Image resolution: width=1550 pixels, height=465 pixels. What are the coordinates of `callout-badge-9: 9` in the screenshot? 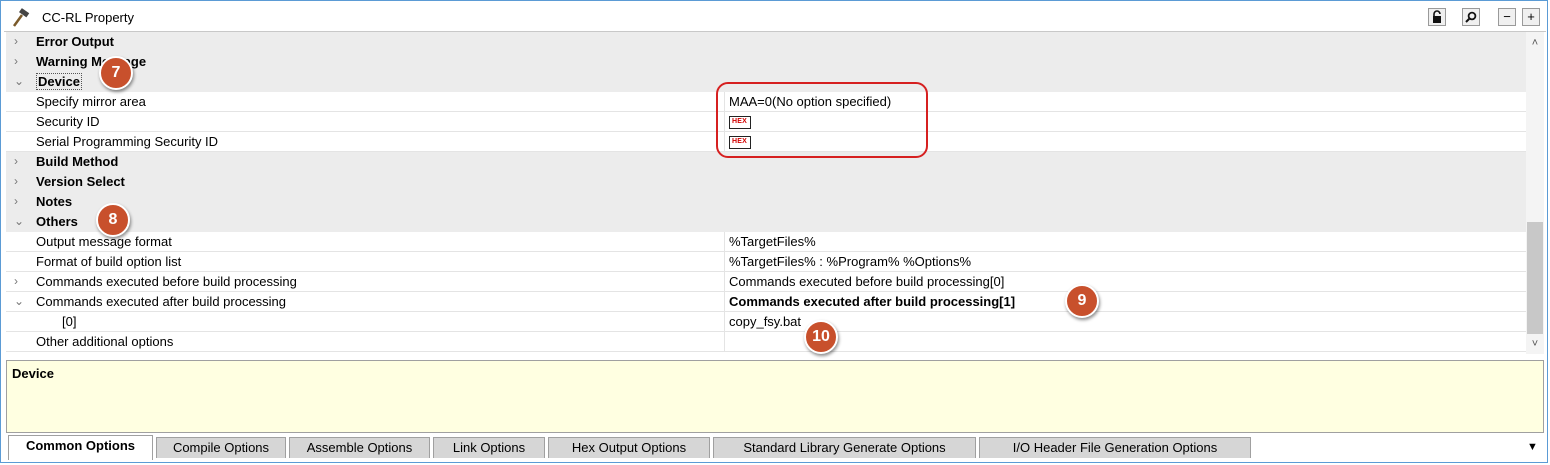 It's located at (1082, 301).